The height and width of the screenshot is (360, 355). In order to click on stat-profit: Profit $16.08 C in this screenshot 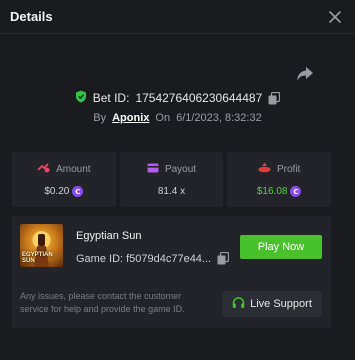, I will do `click(279, 179)`.